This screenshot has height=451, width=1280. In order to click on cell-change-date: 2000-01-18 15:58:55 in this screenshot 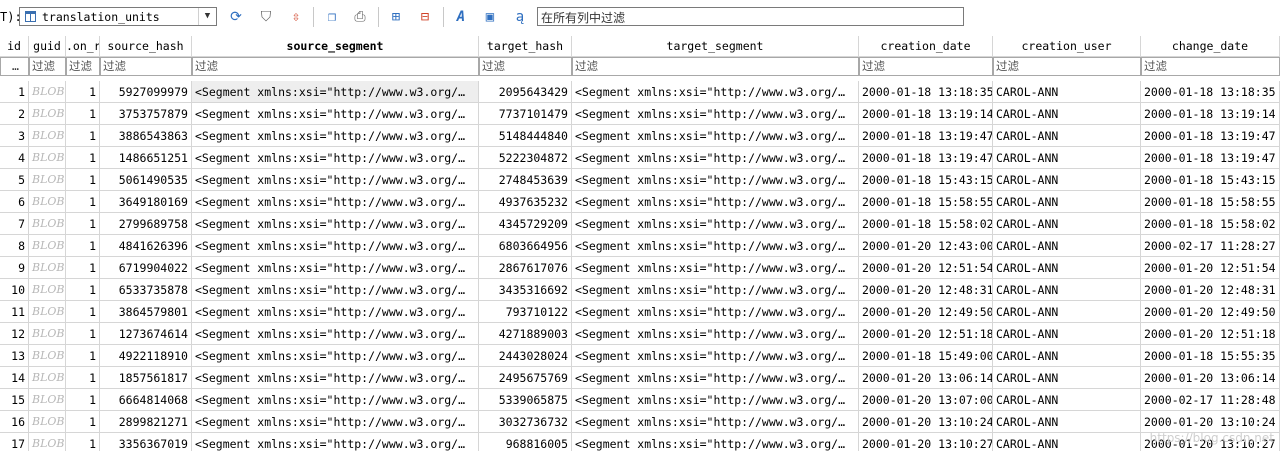, I will do `click(1210, 202)`.